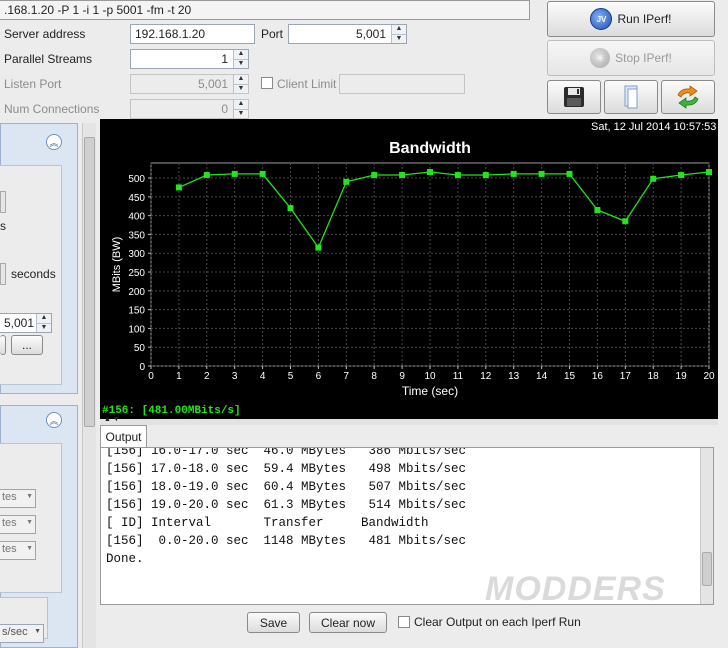  I want to click on run-iperf-button: JV Run IPerf!, so click(631, 19).